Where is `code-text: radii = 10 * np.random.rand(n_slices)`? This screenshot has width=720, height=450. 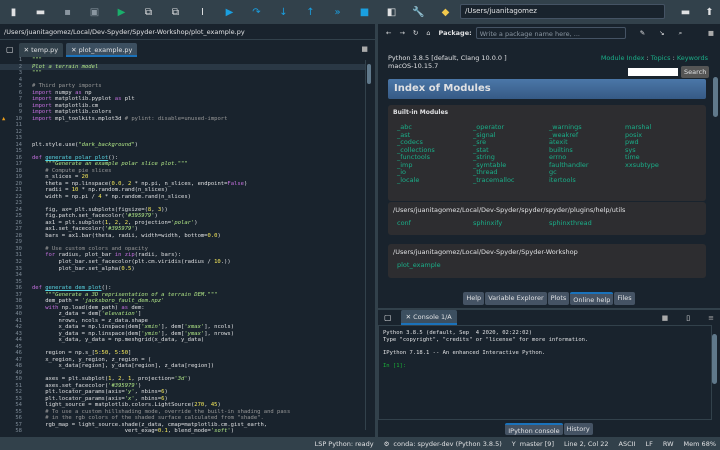
code-text: radii = 10 * np.random.rand(n_slices) is located at coordinates (100, 190).